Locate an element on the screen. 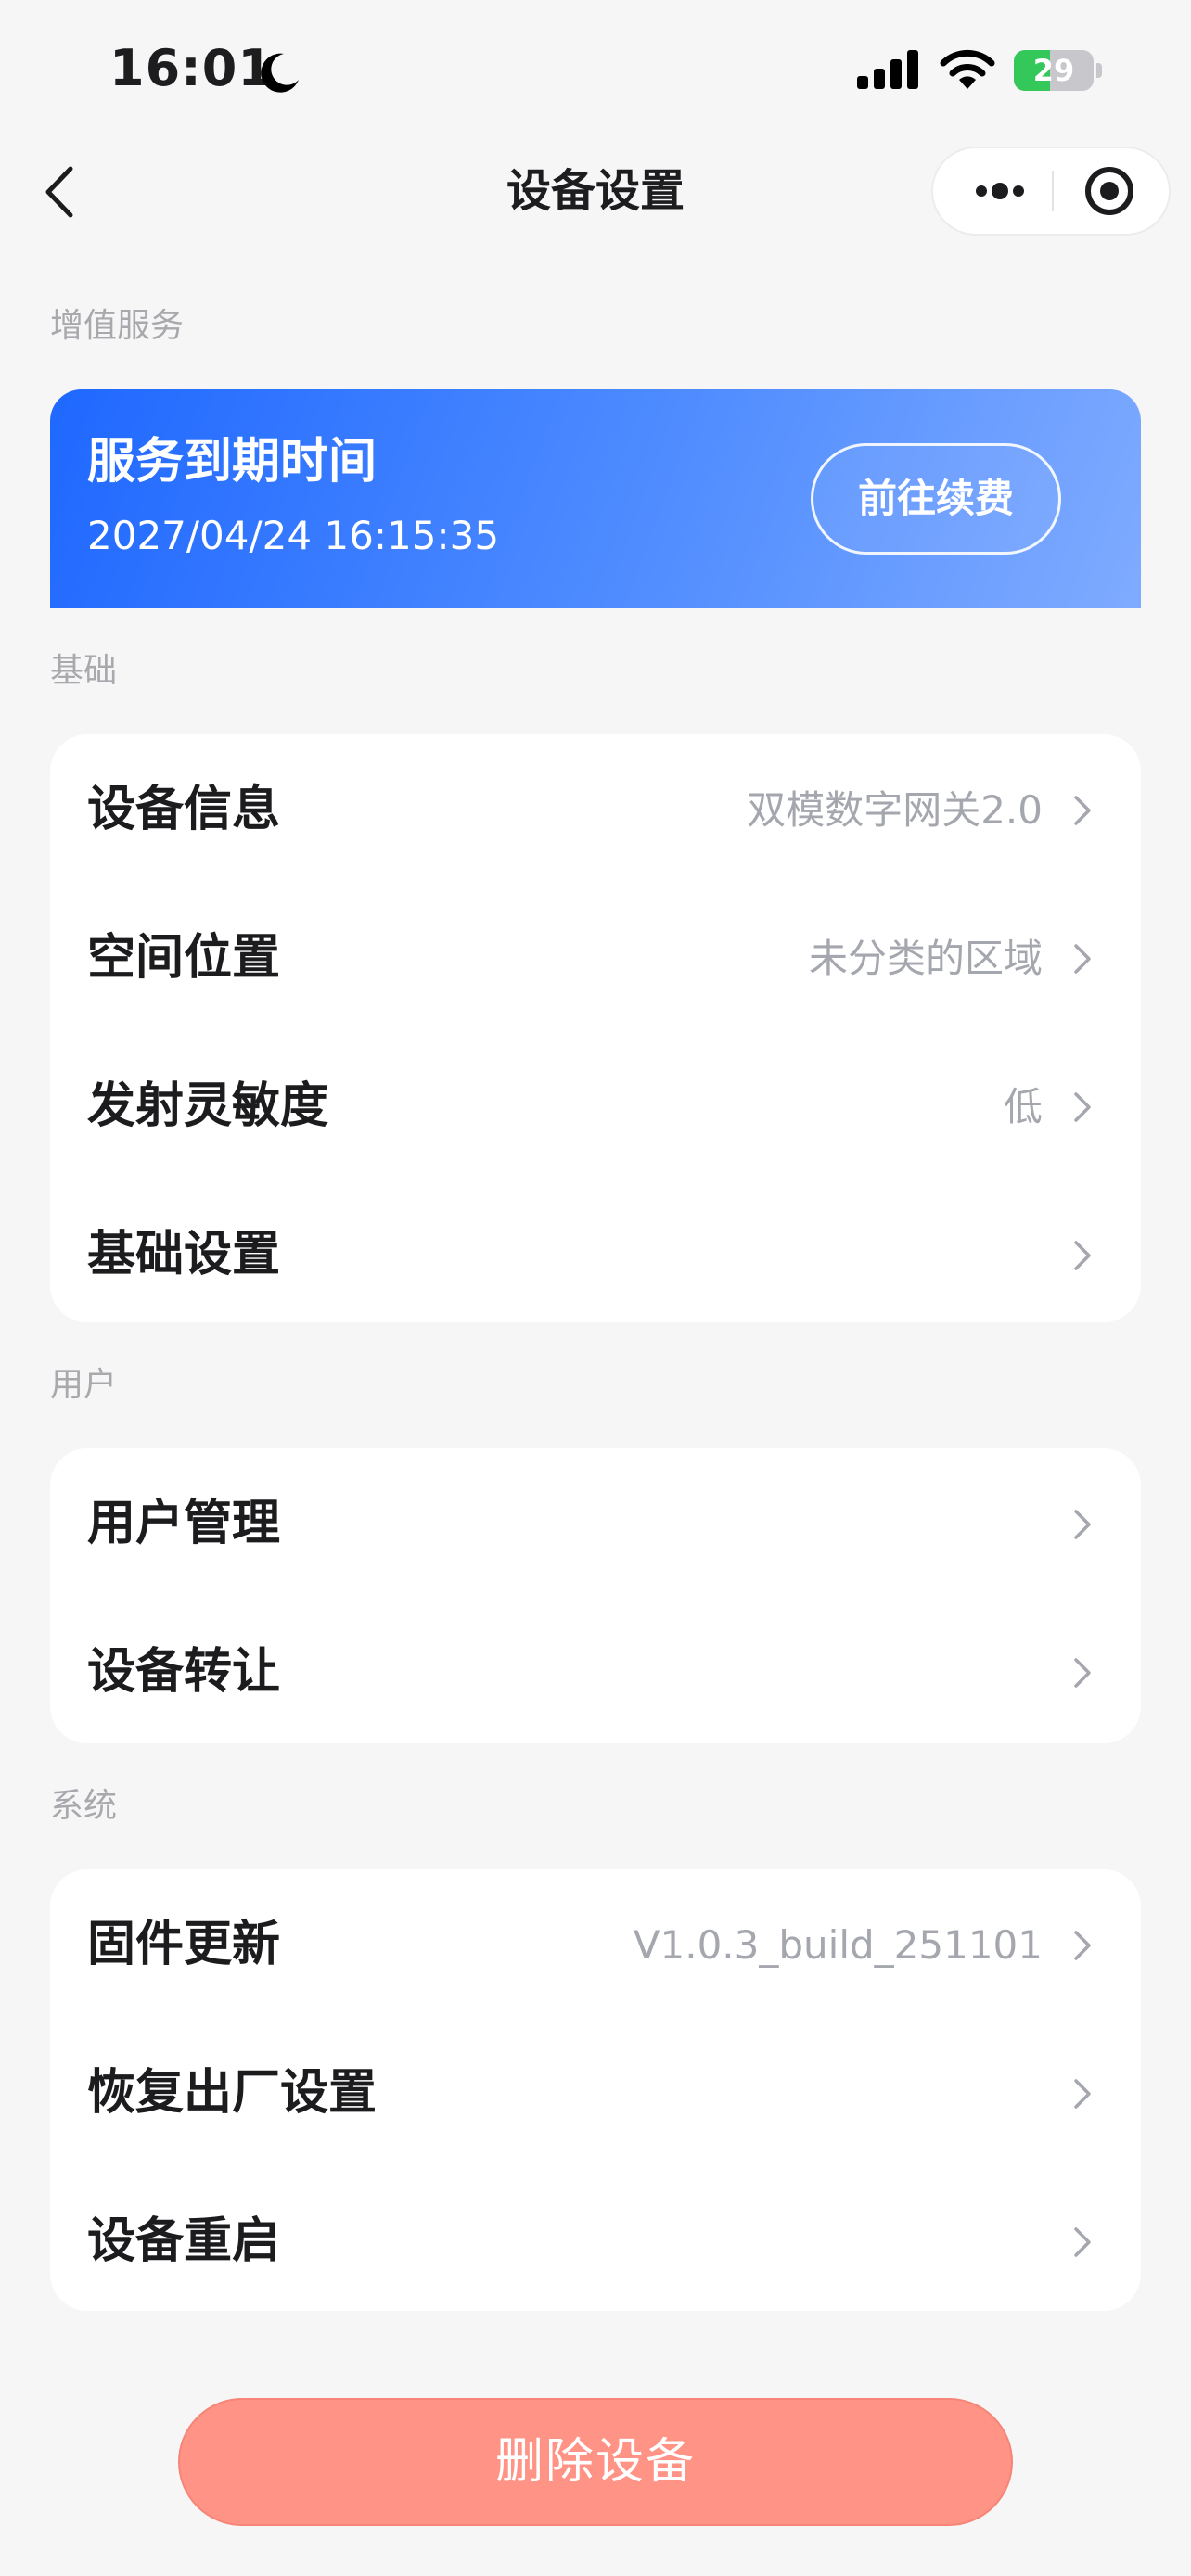  service-expiry-time: 2027/04/24 16:15:35 is located at coordinates (293, 535).